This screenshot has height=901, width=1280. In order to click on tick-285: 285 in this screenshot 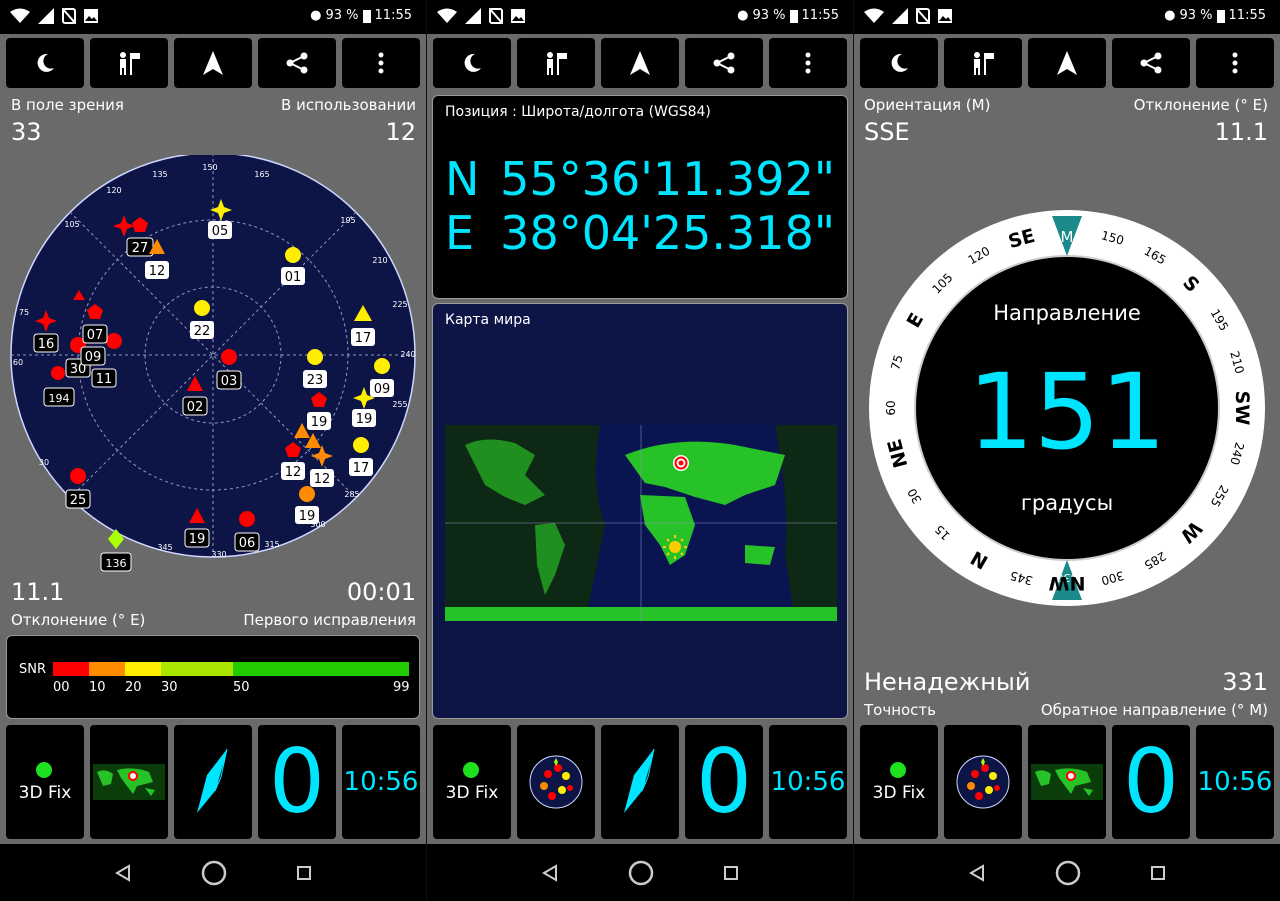, I will do `click(351, 494)`.